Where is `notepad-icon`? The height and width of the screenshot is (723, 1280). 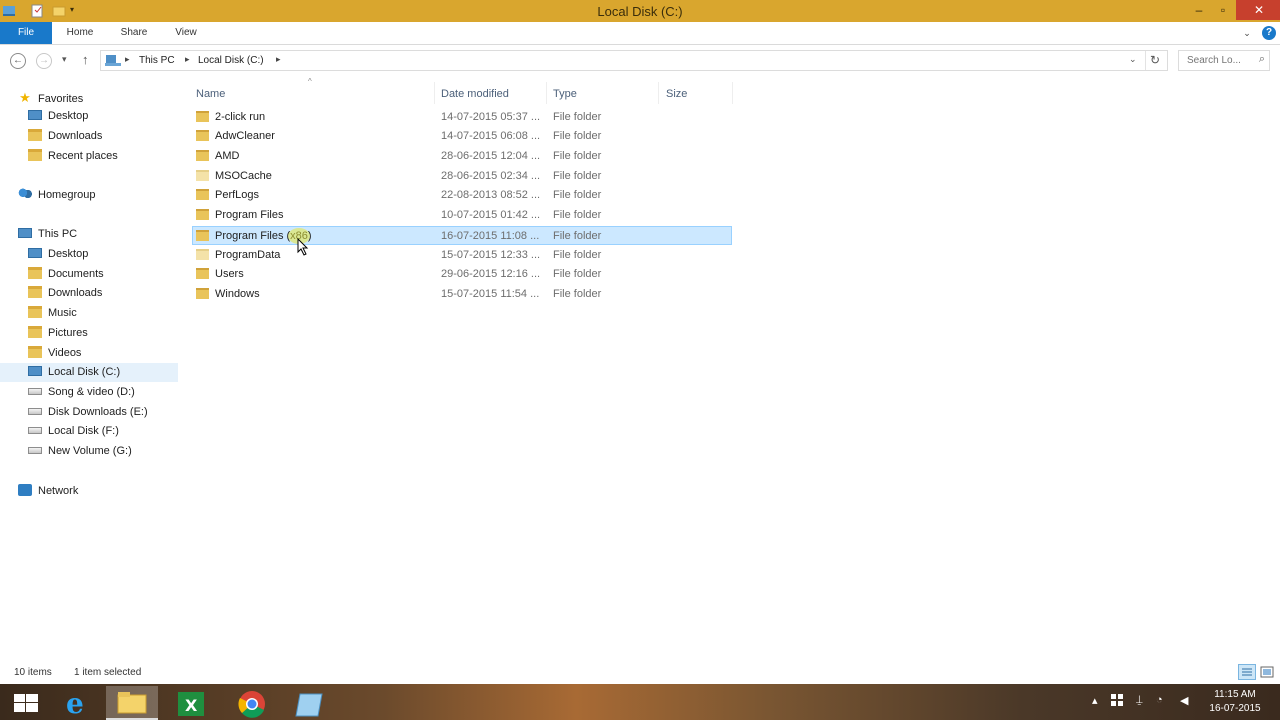
notepad-icon is located at coordinates (310, 703).